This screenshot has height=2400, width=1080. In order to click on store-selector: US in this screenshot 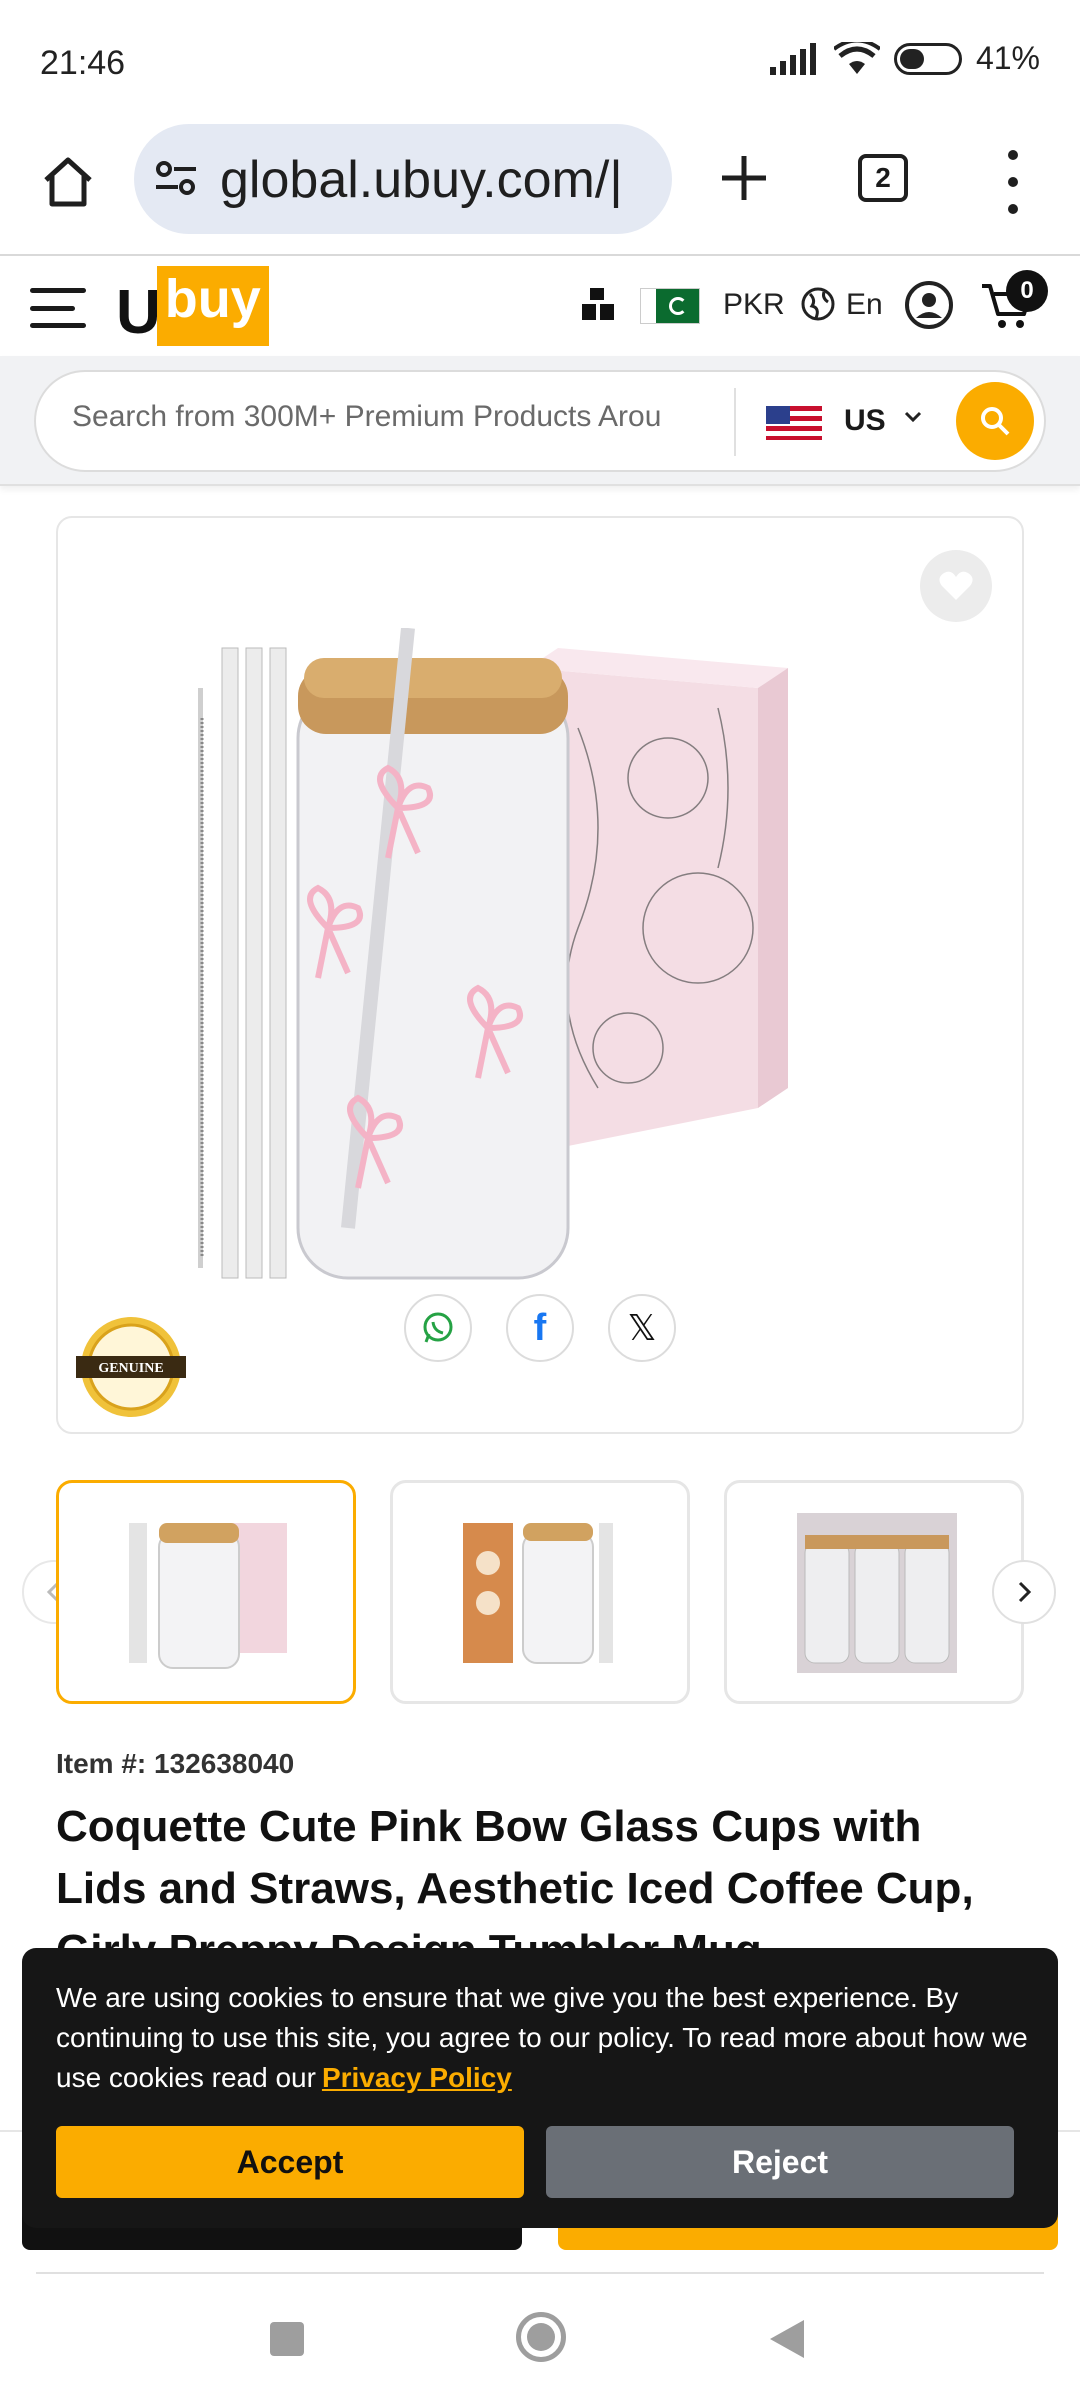, I will do `click(865, 421)`.